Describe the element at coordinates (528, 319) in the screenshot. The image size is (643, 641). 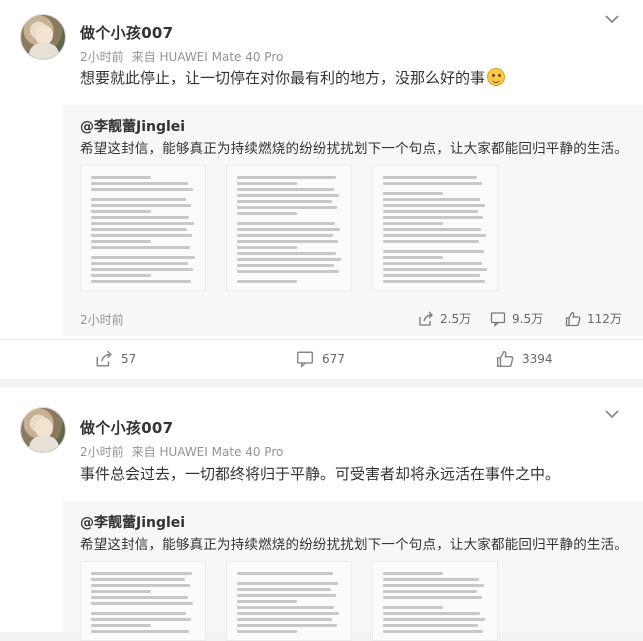
I see `repost-comment-count: 9.5万` at that location.